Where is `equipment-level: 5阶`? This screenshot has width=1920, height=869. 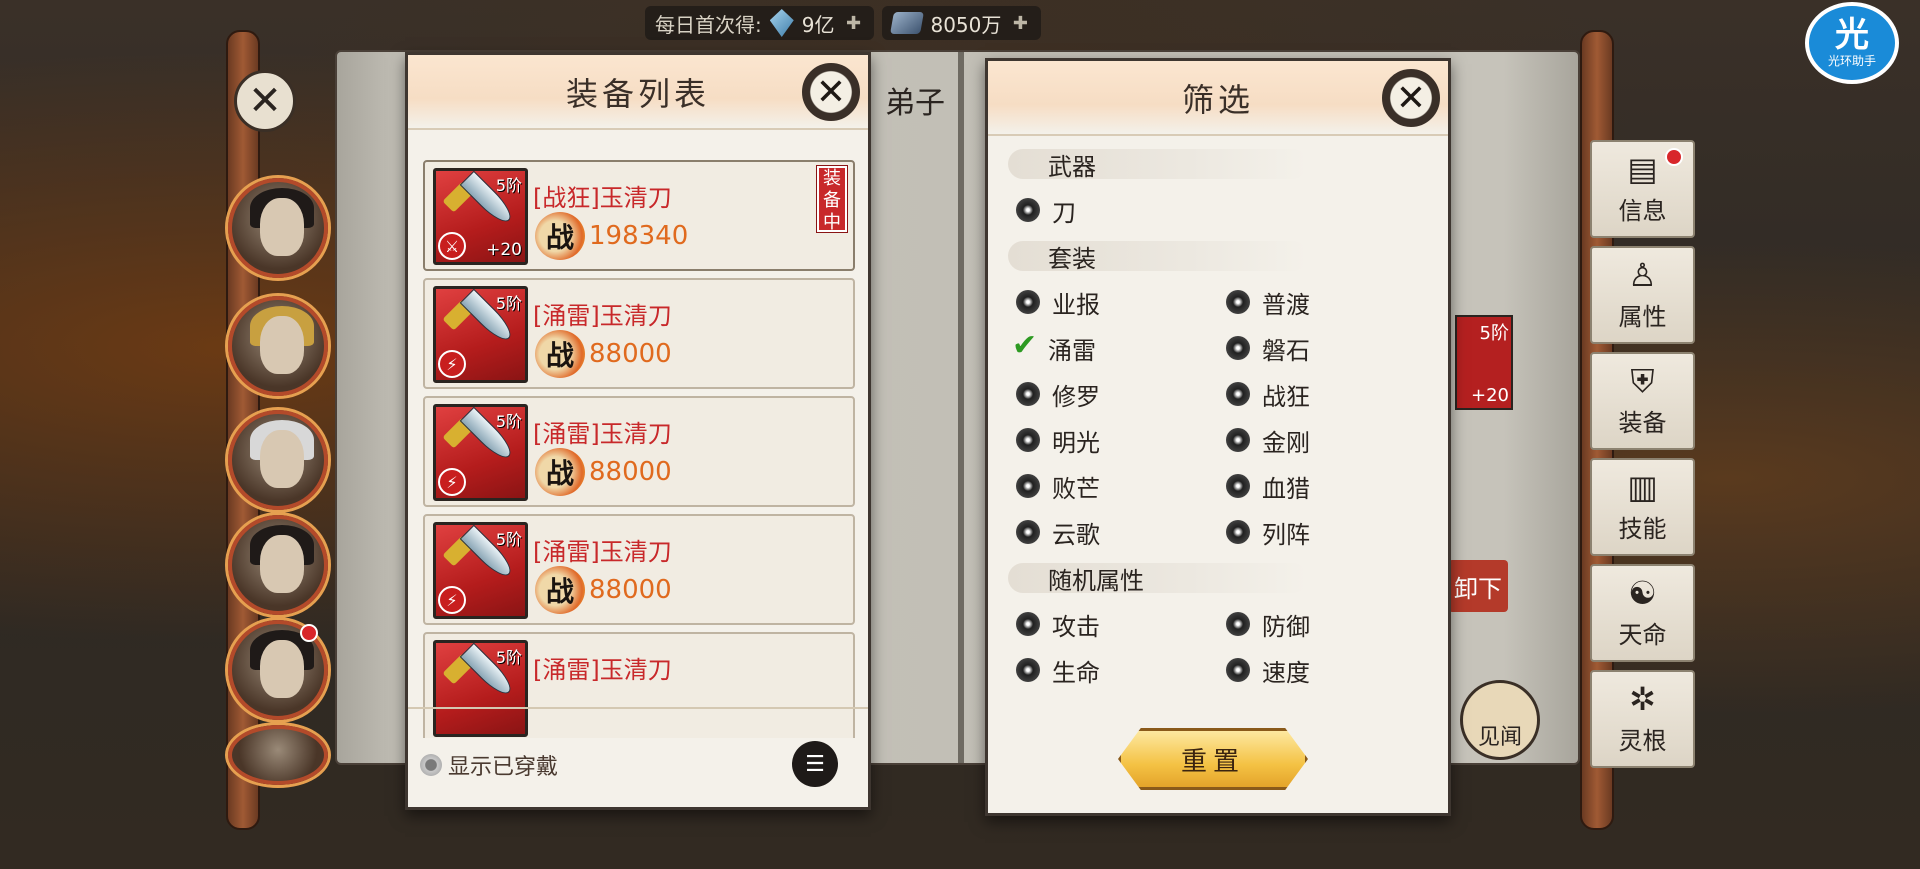
equipment-level: 5阶 is located at coordinates (508, 185).